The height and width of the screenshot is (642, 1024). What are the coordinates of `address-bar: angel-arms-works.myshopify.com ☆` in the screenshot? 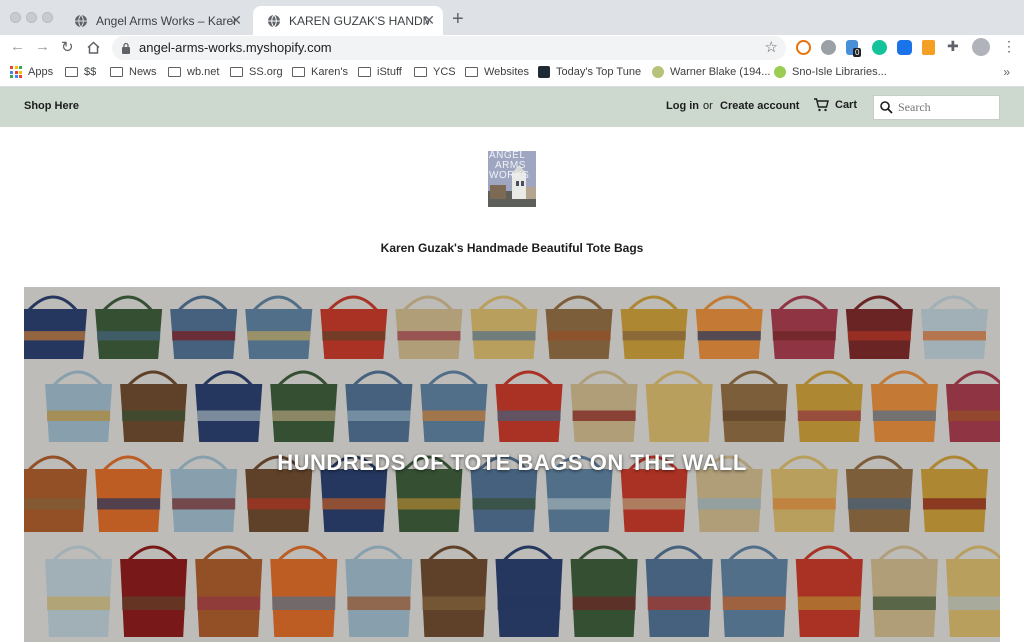 It's located at (449, 48).